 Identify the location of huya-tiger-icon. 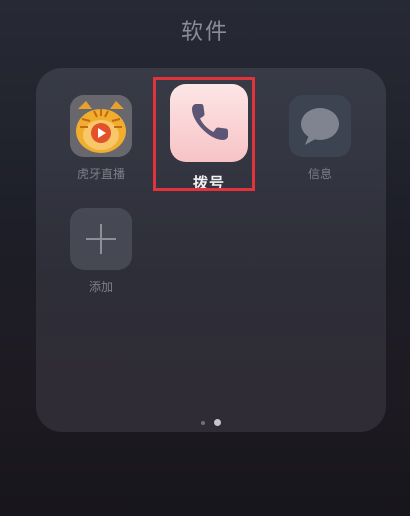
(101, 126).